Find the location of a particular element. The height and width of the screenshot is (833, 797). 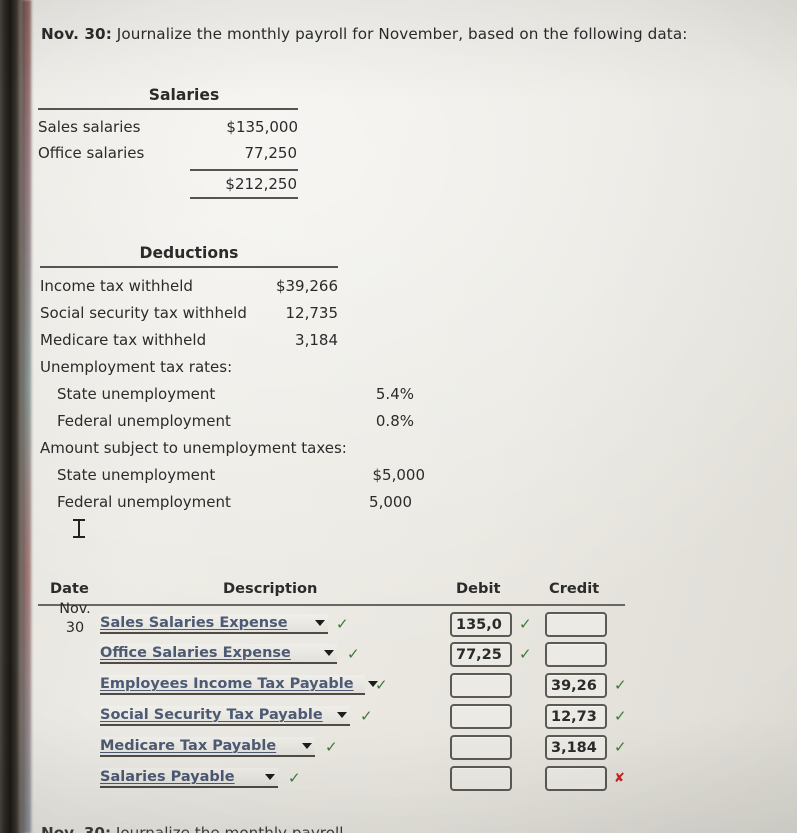

table-row: Medicare Tax Payable ✓ 3,184 ✓ is located at coordinates (353, 748).